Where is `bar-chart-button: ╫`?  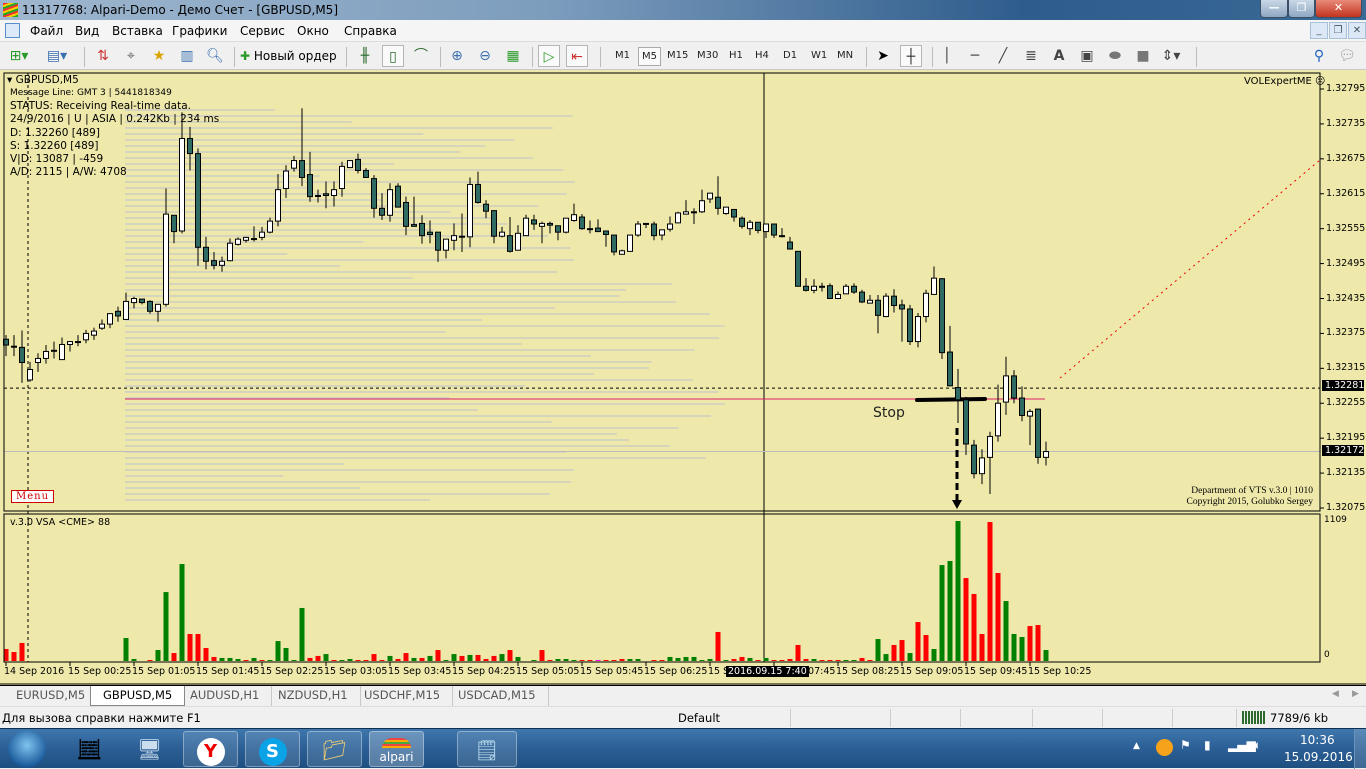 bar-chart-button: ╫ is located at coordinates (365, 56).